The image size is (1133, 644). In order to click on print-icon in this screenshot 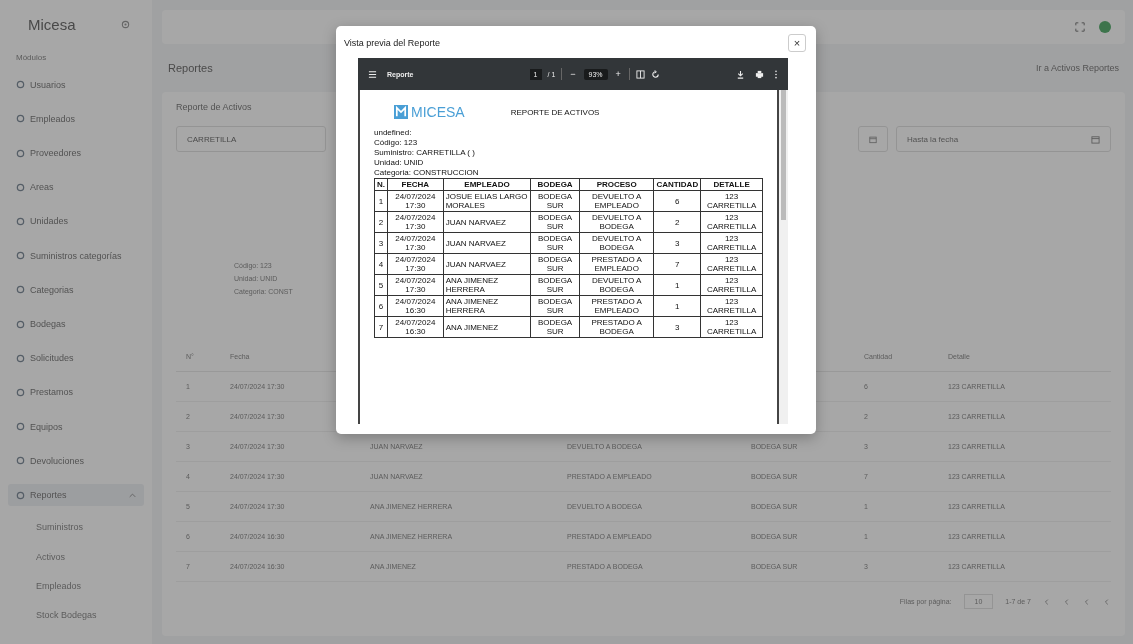, I will do `click(759, 74)`.